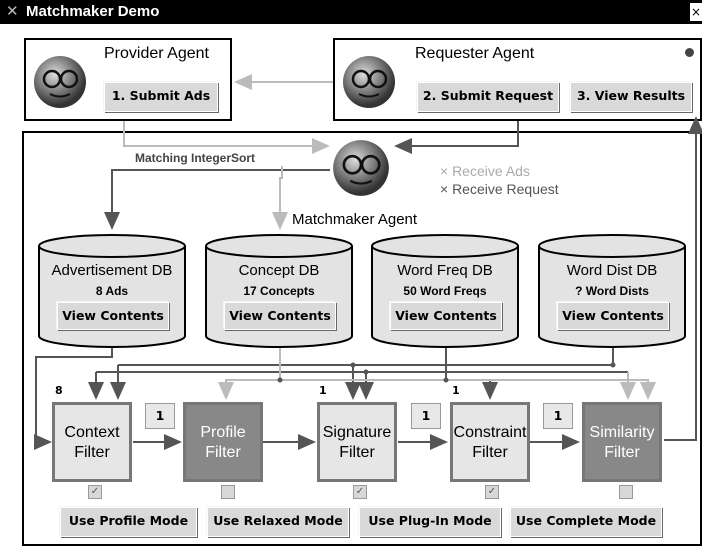 This screenshot has width=702, height=553. I want to click on db-count: 50 Word Freqs, so click(445, 291).